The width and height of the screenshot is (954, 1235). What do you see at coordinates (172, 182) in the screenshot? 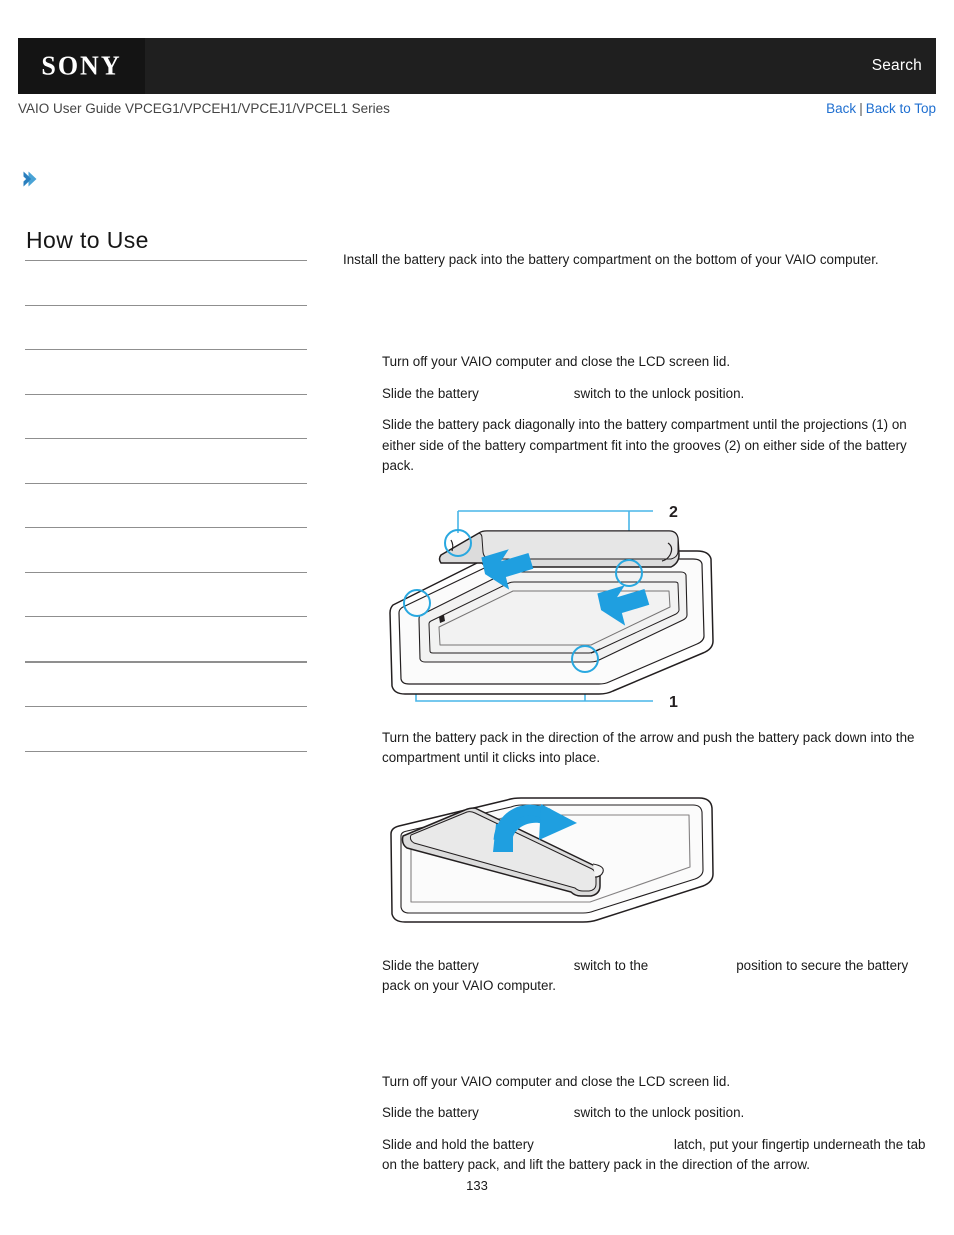
I see `breadcrumb` at bounding box center [172, 182].